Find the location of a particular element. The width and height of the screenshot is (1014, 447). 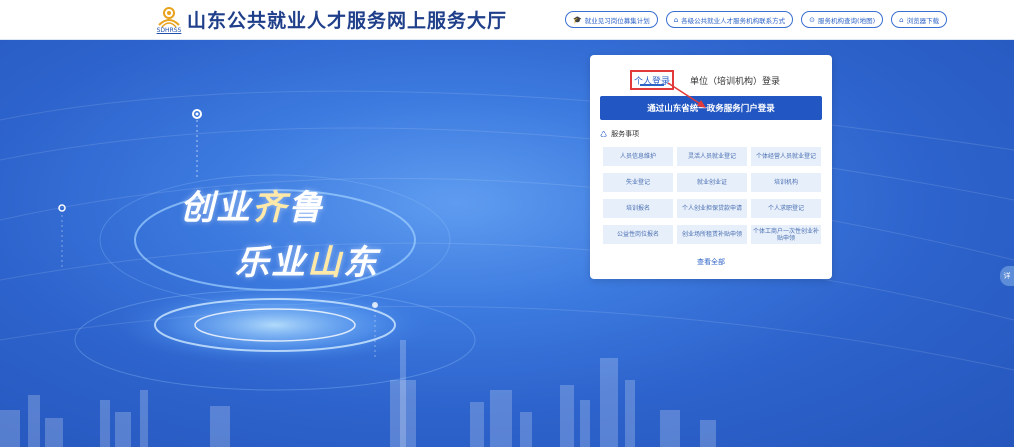

service-item: 个人创业担保贷款申请 is located at coordinates (712, 208).